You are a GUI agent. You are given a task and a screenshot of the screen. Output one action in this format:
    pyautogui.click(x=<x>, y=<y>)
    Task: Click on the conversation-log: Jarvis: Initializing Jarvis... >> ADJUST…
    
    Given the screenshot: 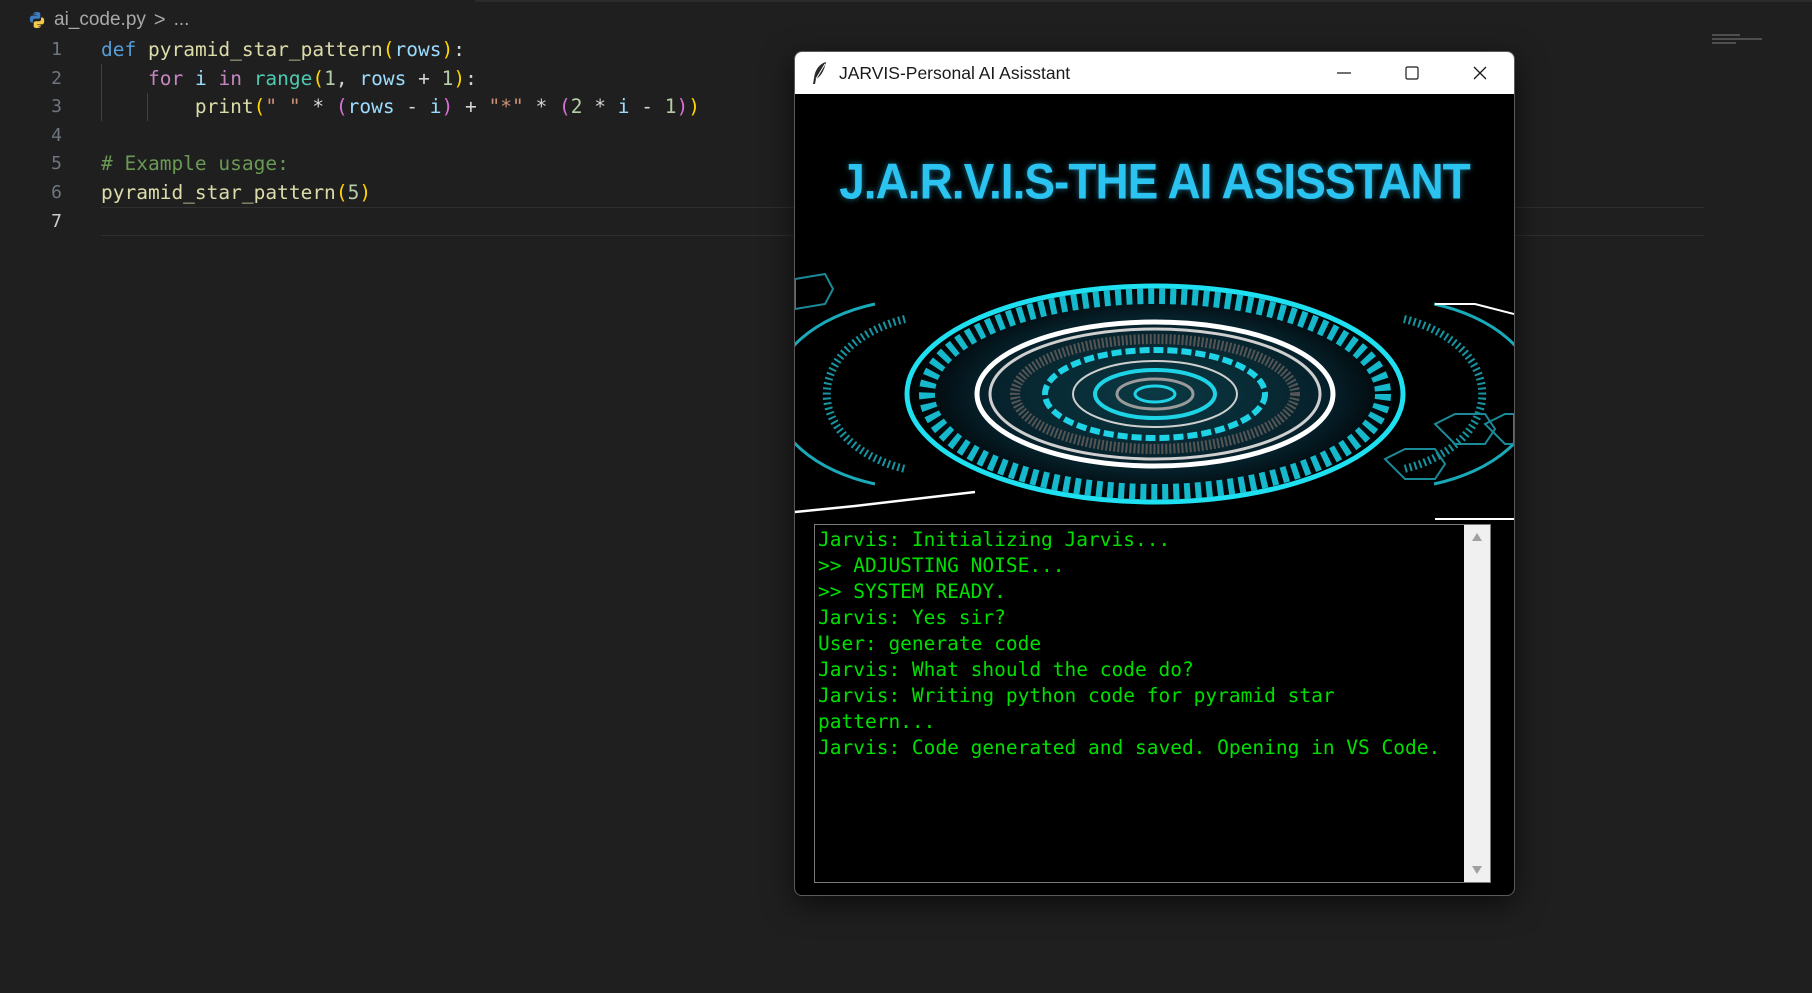 What is the action you would take?
    pyautogui.click(x=1152, y=703)
    